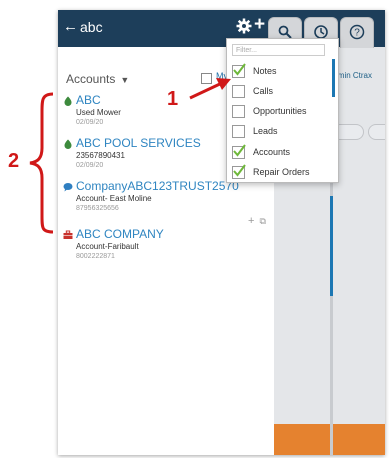 This screenshot has width=389, height=458. I want to click on annotation-arrow, so click(210, 89).